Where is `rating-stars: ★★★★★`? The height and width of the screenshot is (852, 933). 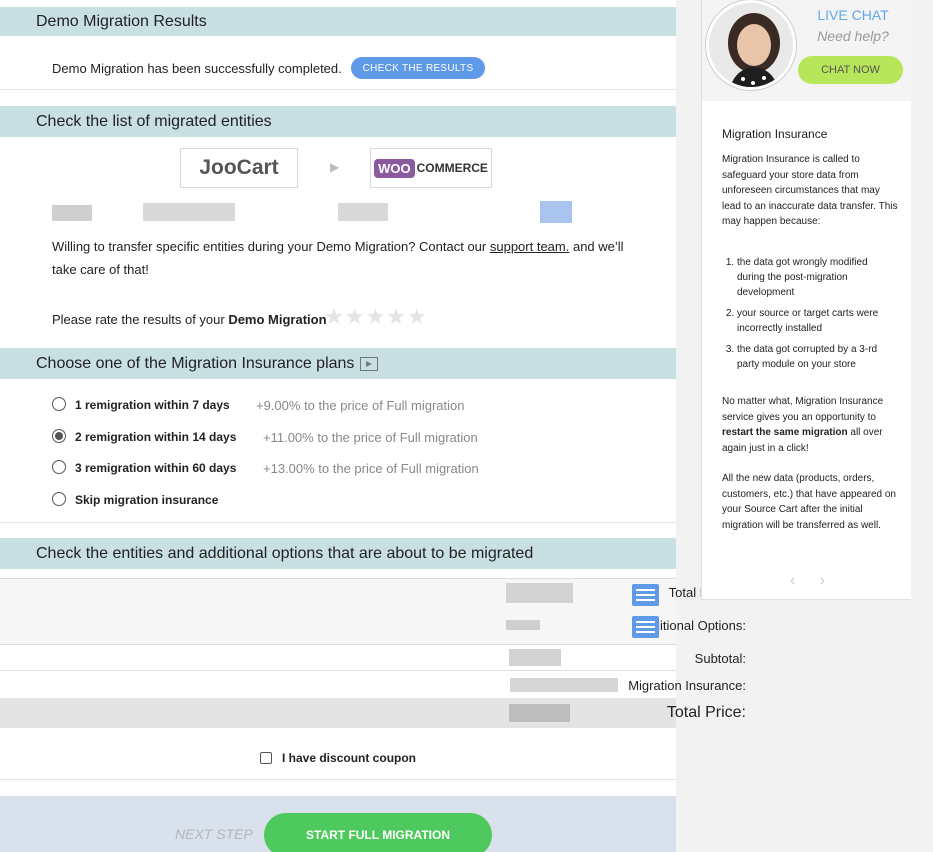
rating-stars: ★★★★★ is located at coordinates (376, 317).